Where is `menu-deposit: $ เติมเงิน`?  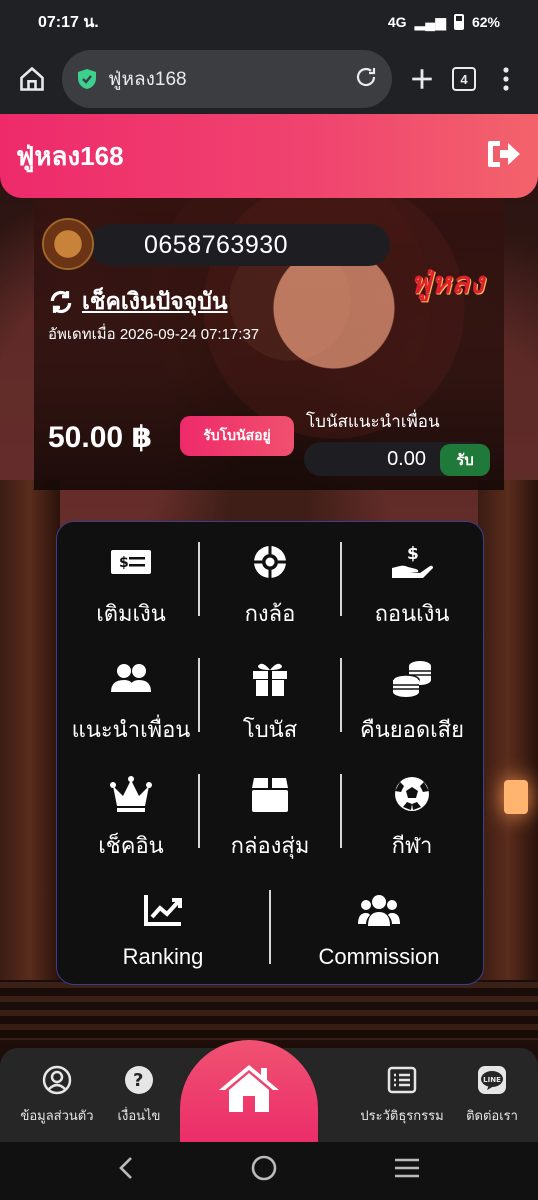
menu-deposit: $ เติมเงิน is located at coordinates (131, 586).